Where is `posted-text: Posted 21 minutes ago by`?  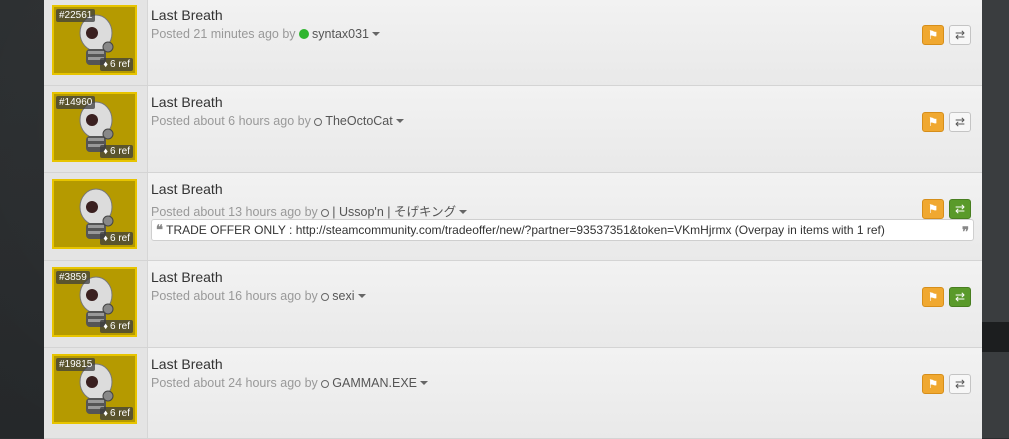
posted-text: Posted 21 minutes ago by is located at coordinates (223, 34).